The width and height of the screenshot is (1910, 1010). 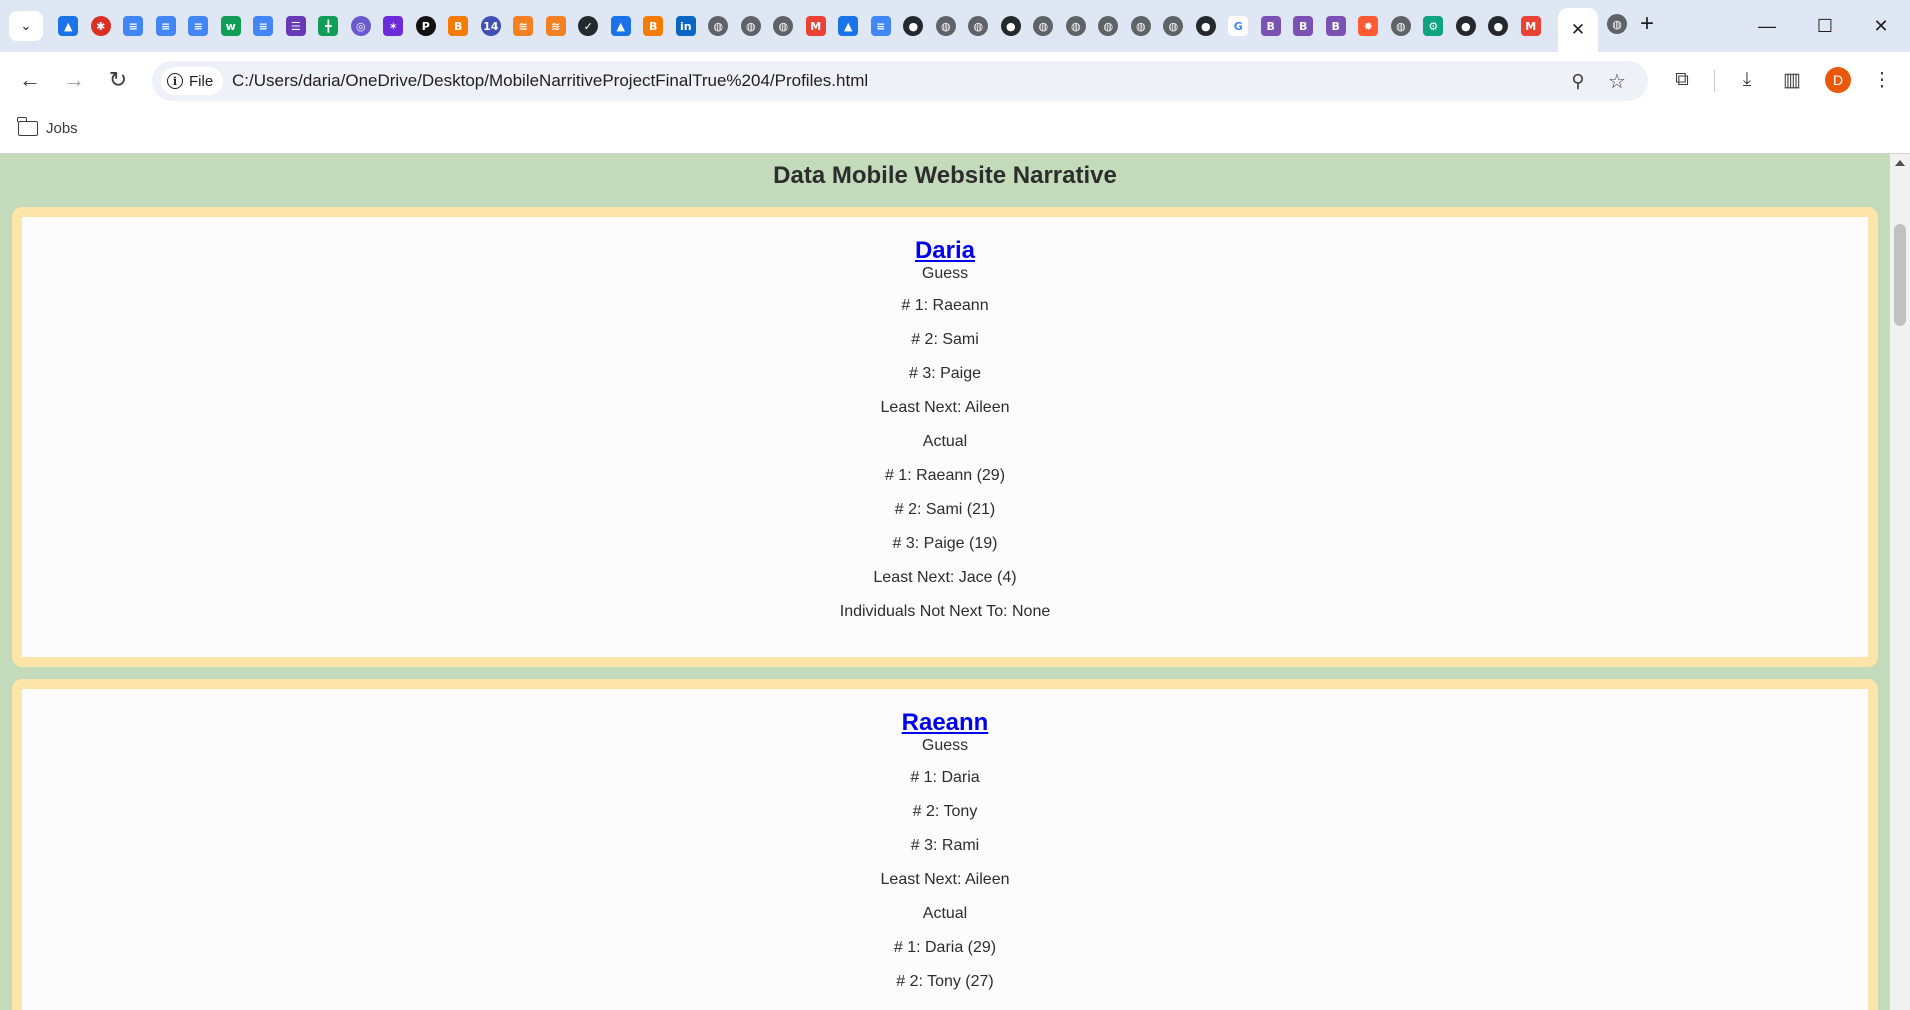 I want to click on browser-tab: ╋, so click(x=328, y=26).